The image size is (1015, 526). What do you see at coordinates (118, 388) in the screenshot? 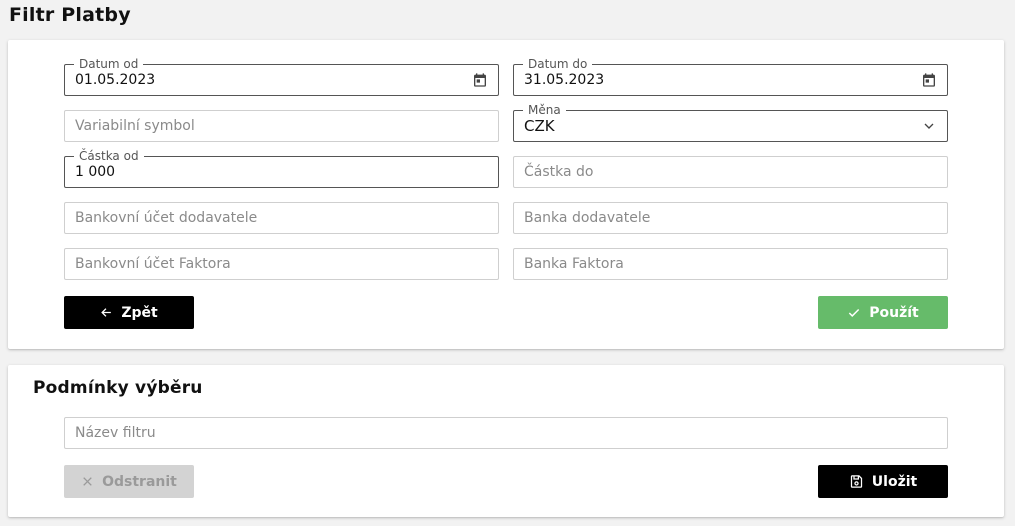
I see `conditions-title: Podmínky výběru` at bounding box center [118, 388].